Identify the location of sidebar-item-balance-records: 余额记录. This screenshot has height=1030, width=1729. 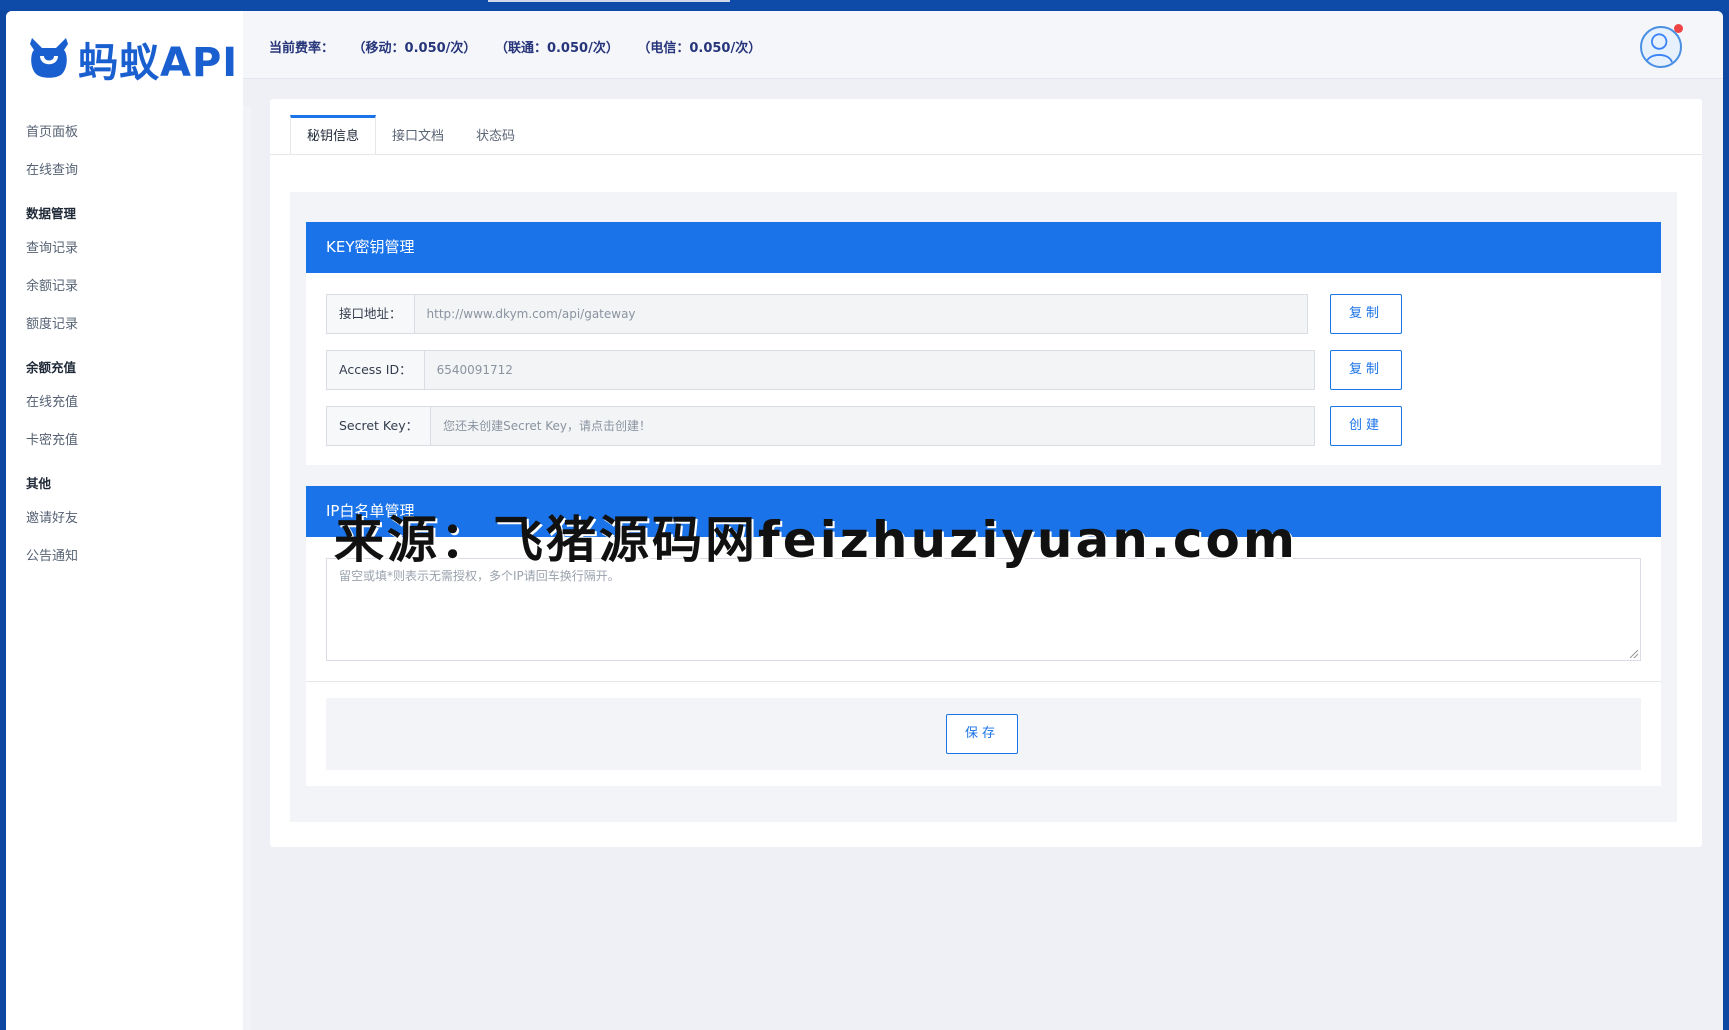
(124, 287).